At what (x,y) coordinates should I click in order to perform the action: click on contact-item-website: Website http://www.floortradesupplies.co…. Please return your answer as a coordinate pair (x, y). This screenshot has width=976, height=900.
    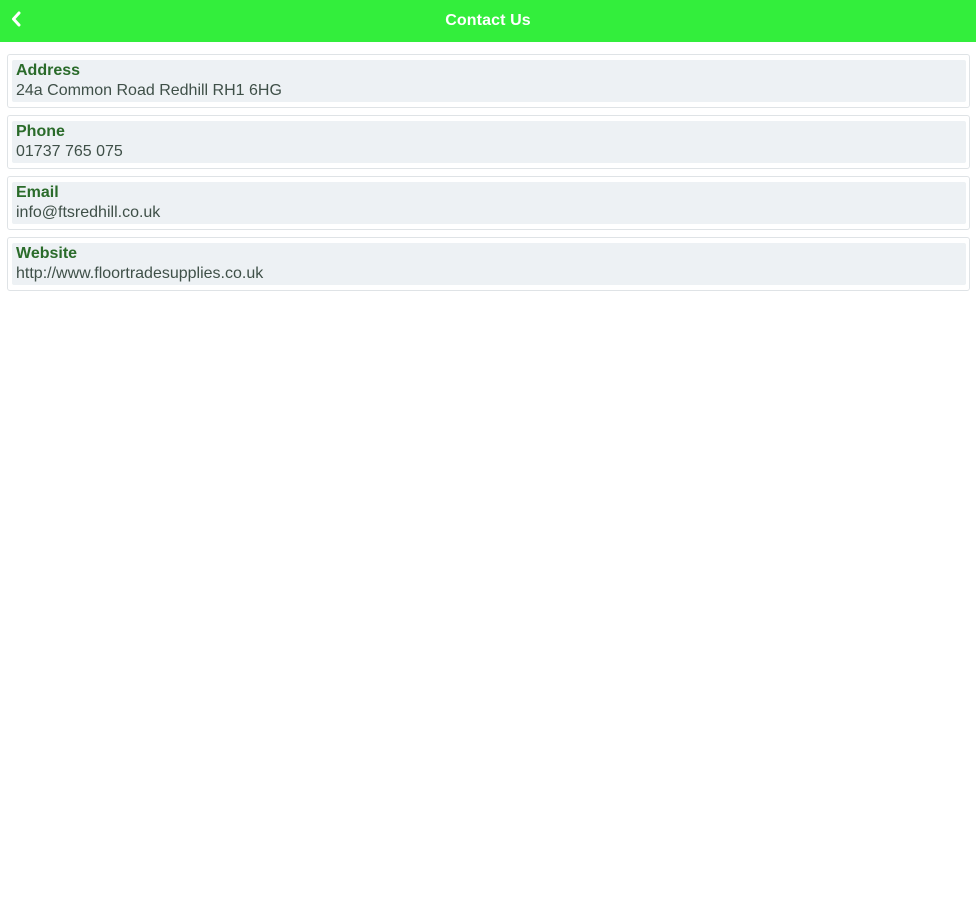
    Looking at the image, I should click on (488, 264).